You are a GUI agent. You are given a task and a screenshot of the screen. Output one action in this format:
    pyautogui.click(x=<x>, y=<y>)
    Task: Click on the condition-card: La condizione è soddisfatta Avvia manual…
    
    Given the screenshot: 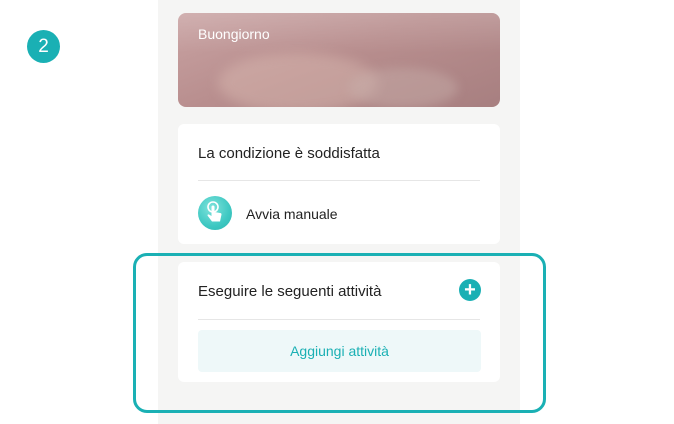 What is the action you would take?
    pyautogui.click(x=339, y=184)
    